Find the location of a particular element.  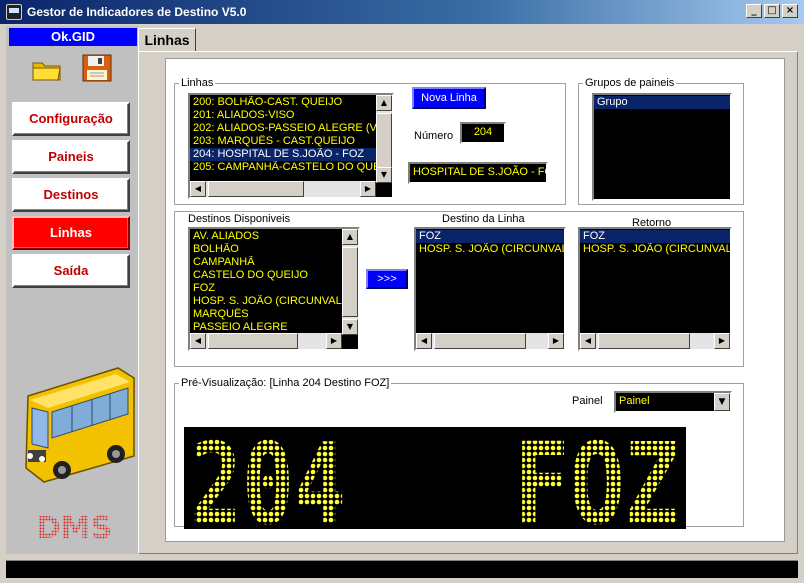

led-destination: FOZ is located at coordinates (597, 478).